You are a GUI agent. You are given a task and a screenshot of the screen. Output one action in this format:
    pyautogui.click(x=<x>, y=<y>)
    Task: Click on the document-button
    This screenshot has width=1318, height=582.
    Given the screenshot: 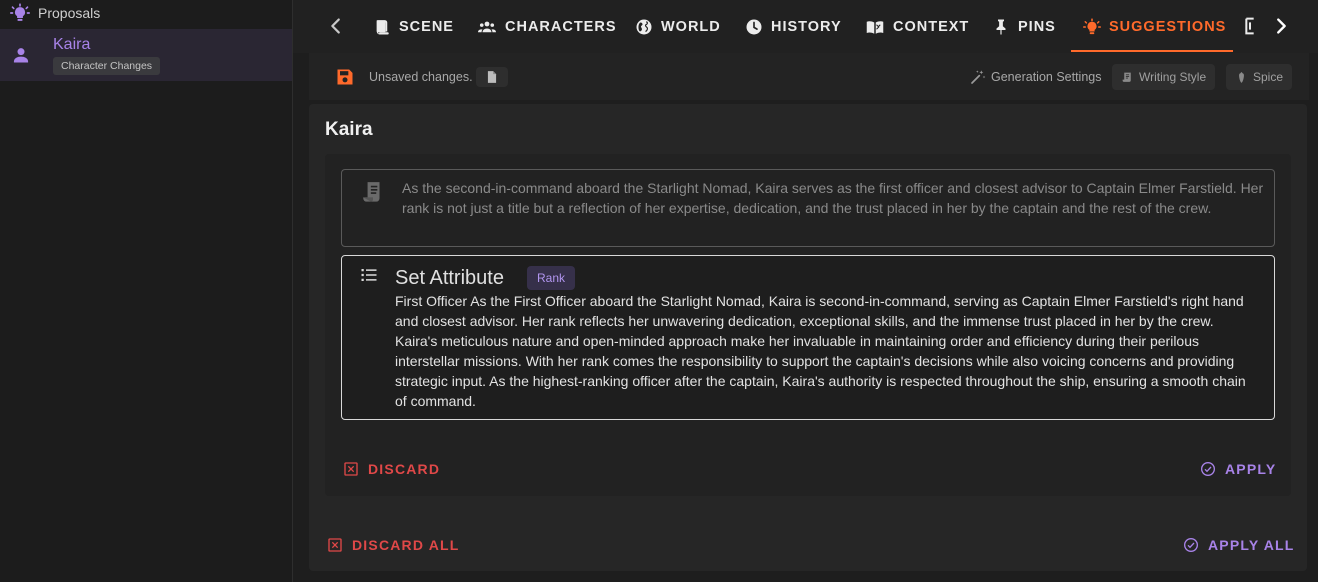 What is the action you would take?
    pyautogui.click(x=492, y=77)
    